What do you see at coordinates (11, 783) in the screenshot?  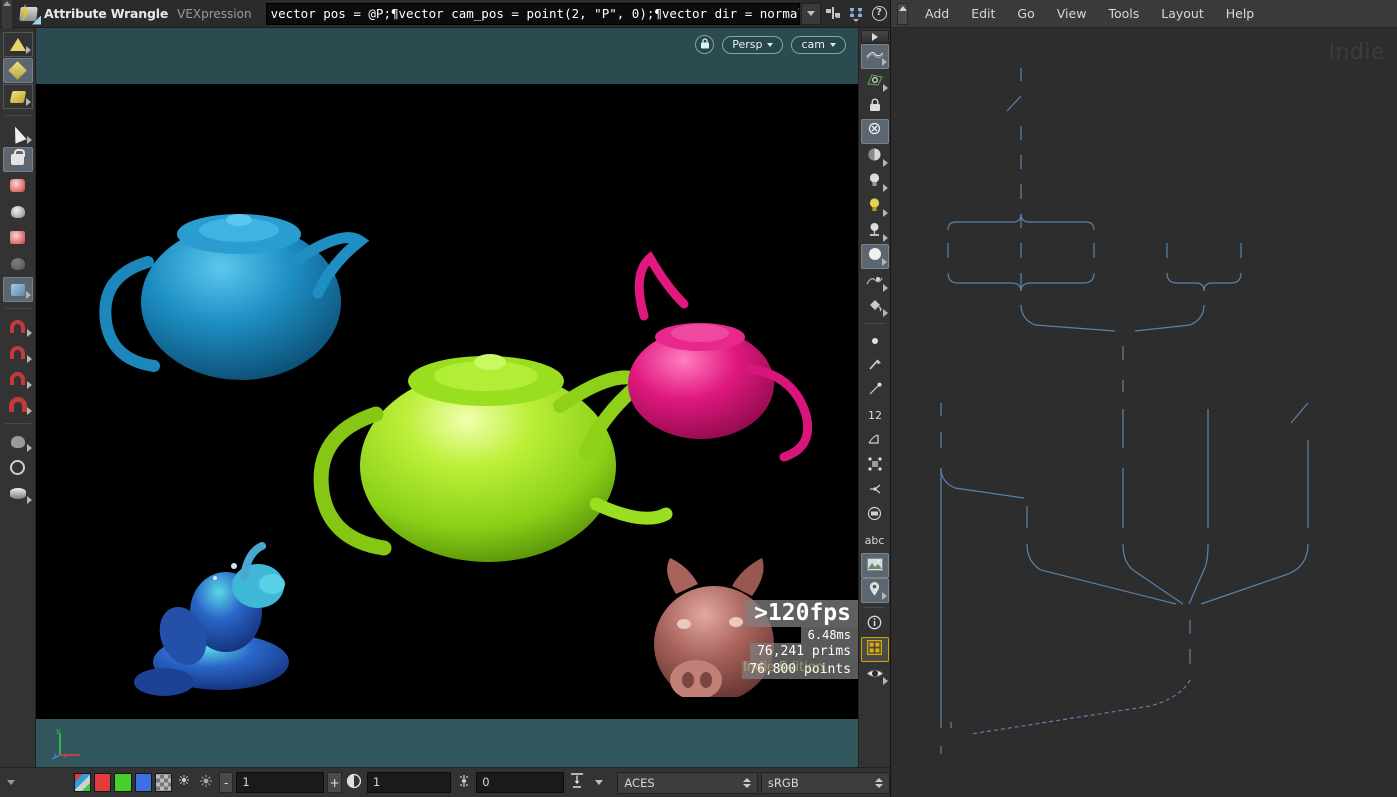 I see `pane-collapse-handle` at bounding box center [11, 783].